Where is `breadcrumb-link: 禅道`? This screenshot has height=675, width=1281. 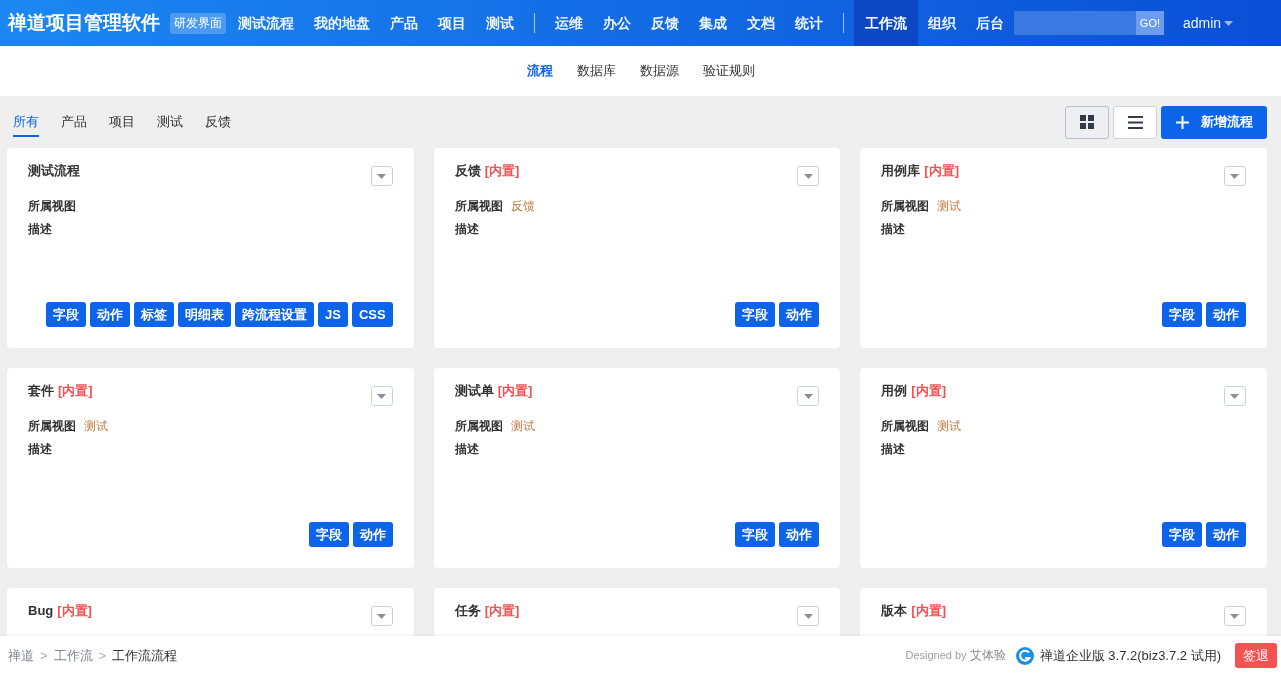
breadcrumb-link: 禅道 is located at coordinates (21, 655).